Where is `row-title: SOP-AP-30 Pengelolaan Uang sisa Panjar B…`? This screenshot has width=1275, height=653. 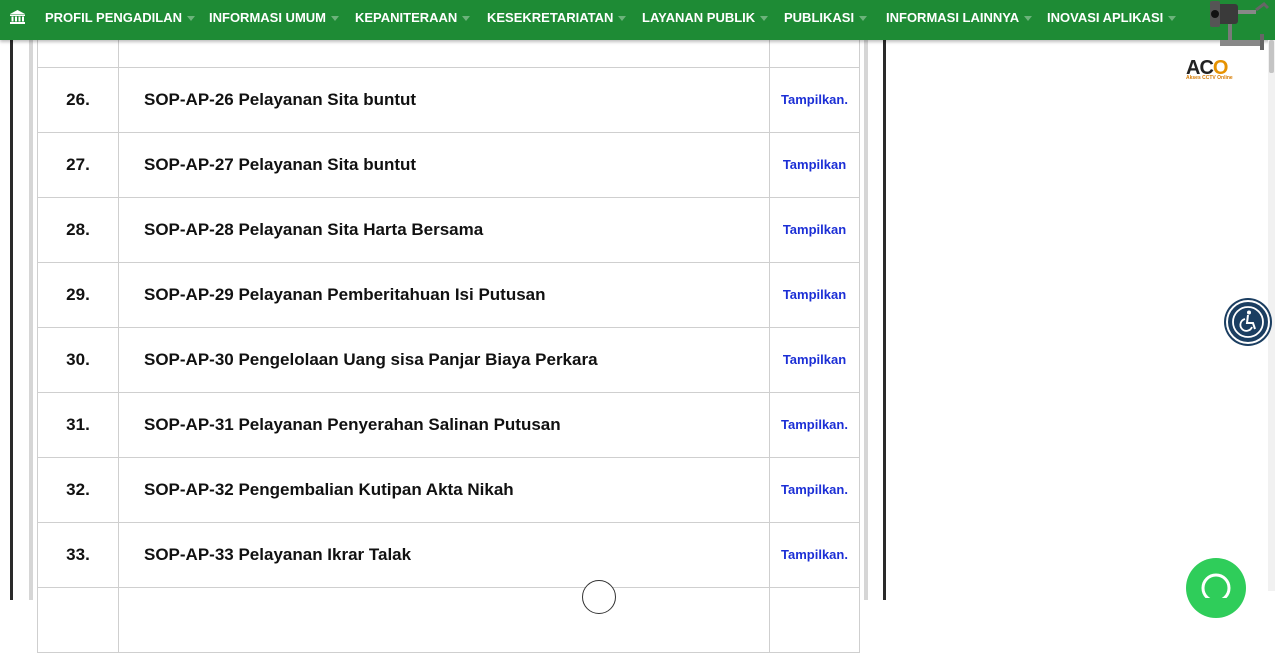
row-title: SOP-AP-30 Pengelolaan Uang sisa Panjar B… is located at coordinates (444, 360).